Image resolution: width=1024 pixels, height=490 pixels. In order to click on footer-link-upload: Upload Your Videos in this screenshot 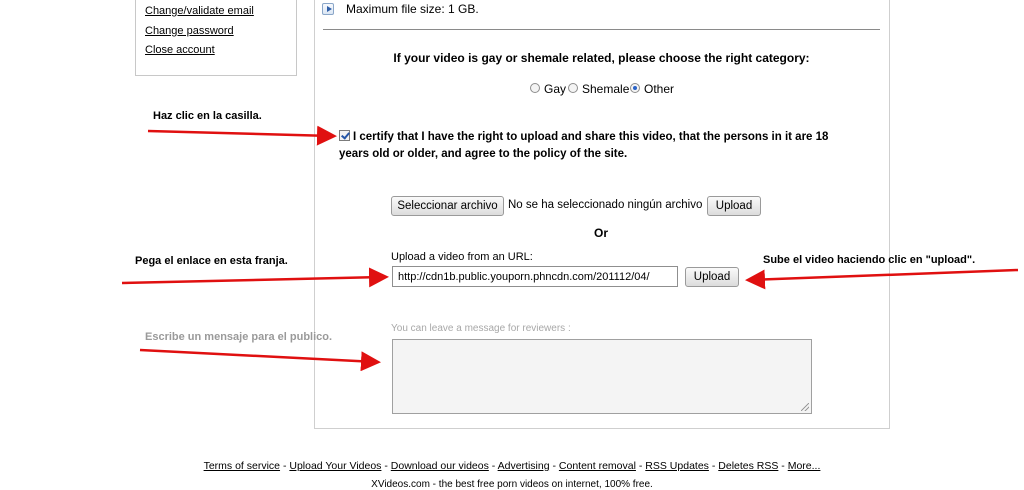, I will do `click(335, 466)`.